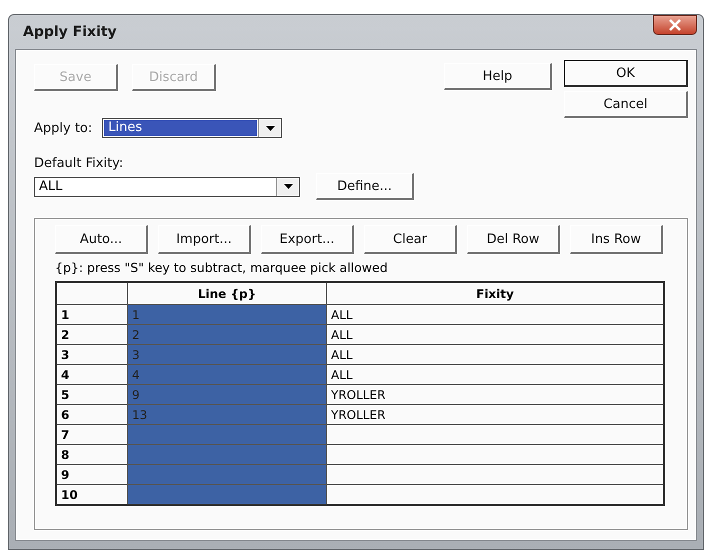 Image resolution: width=712 pixels, height=557 pixels. What do you see at coordinates (513, 239) in the screenshot?
I see `delete-row-button: Del Row` at bounding box center [513, 239].